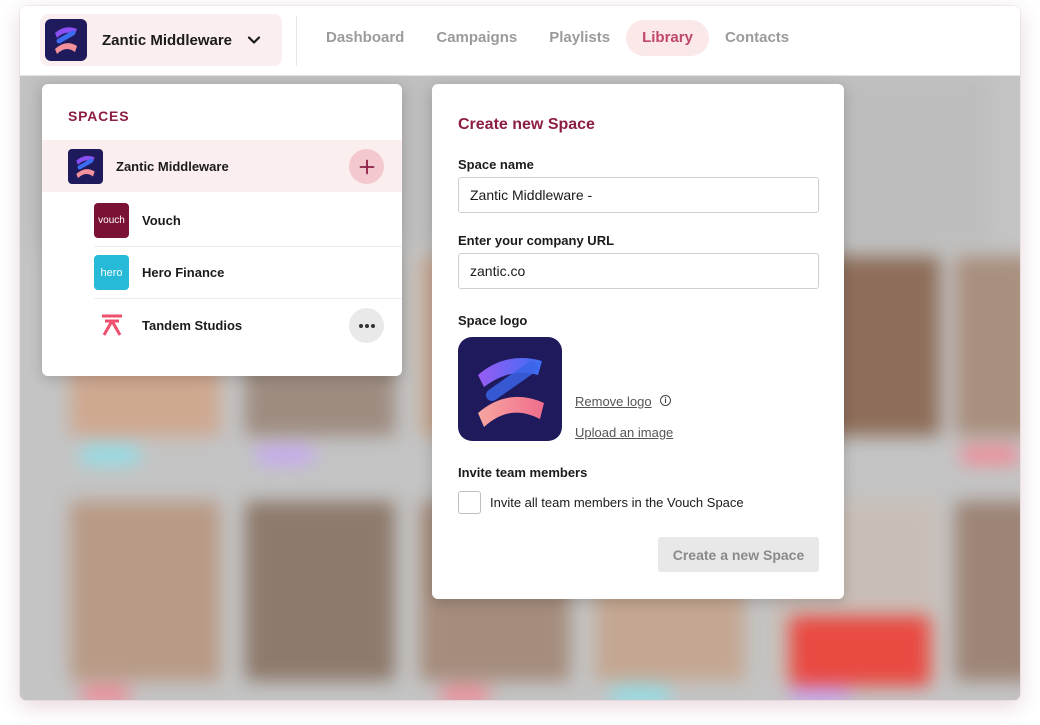 The image size is (1040, 725). Describe the element at coordinates (365, 38) in the screenshot. I see `nav-dashboard: Dashboard` at that location.